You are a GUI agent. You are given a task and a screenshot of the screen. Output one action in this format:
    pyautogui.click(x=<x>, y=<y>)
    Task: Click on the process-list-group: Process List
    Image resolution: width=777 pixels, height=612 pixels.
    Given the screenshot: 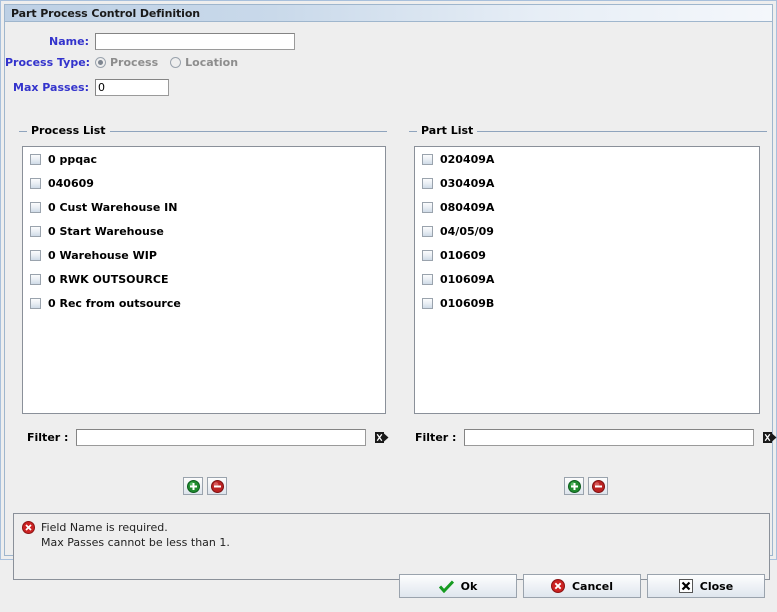 What is the action you would take?
    pyautogui.click(x=203, y=133)
    